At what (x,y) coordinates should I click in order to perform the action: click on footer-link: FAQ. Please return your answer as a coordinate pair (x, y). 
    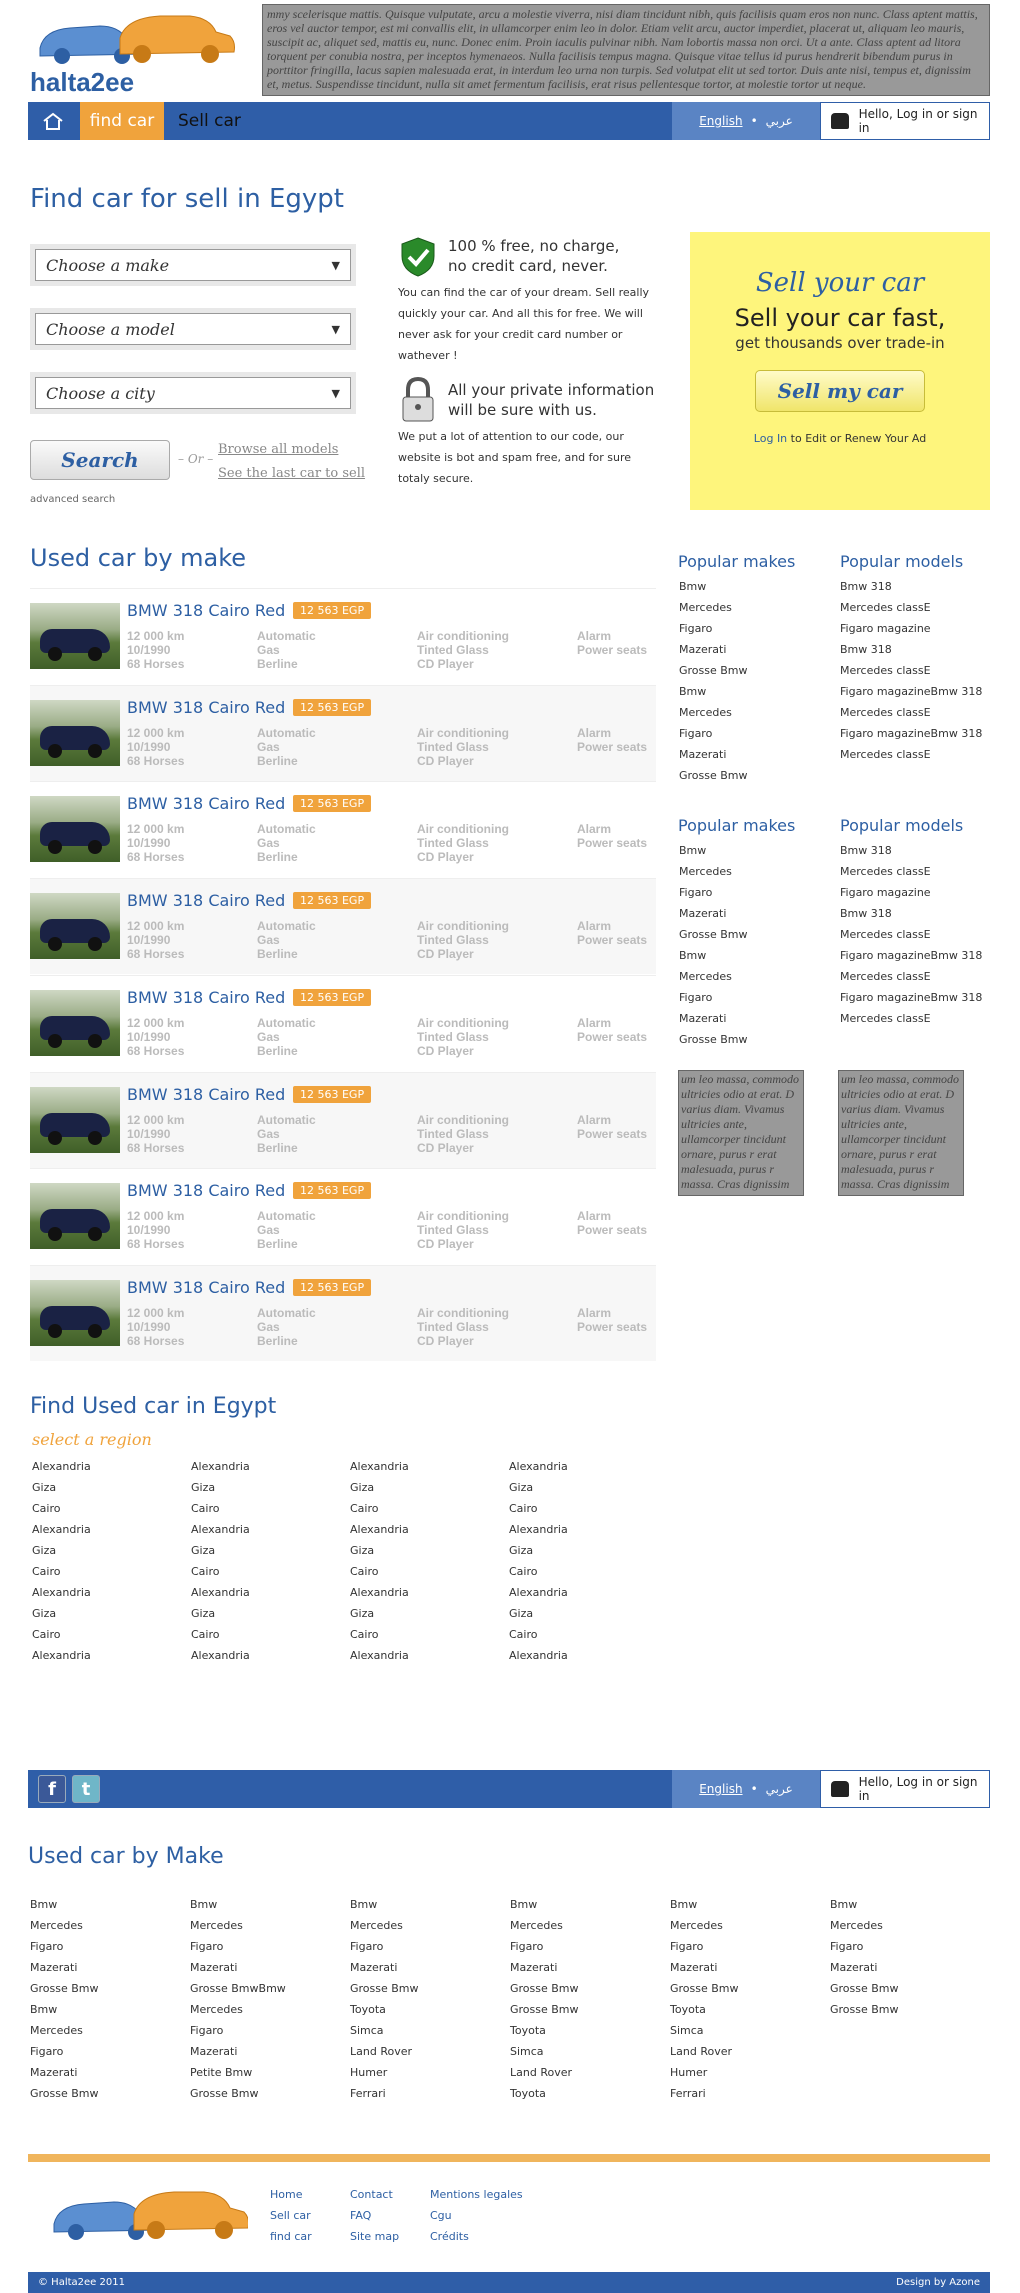
    Looking at the image, I should click on (374, 2215).